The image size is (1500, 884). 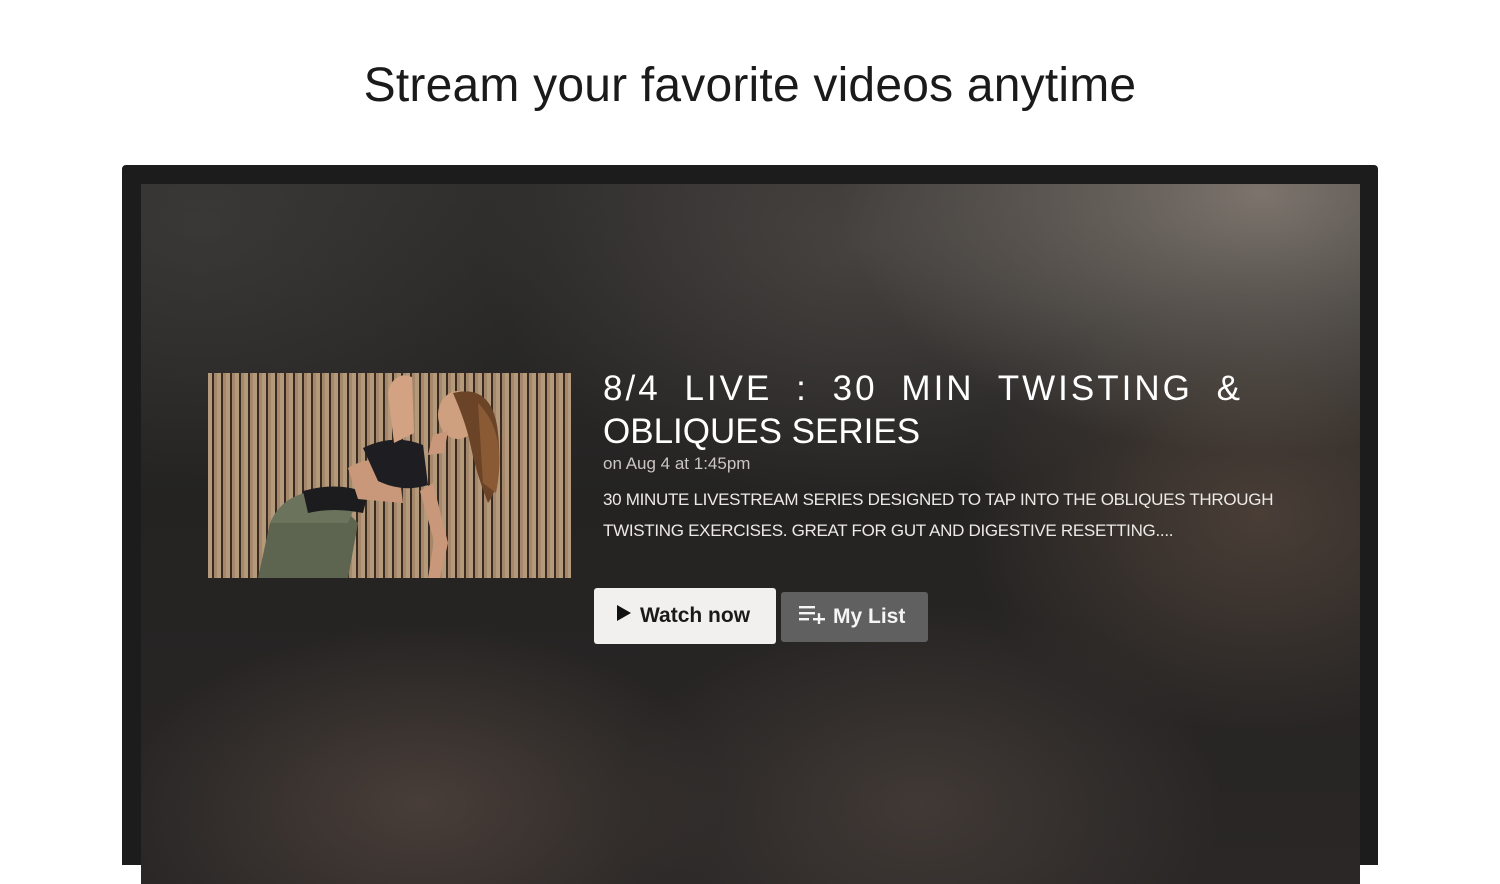 I want to click on video-thumbnail, so click(x=389, y=475).